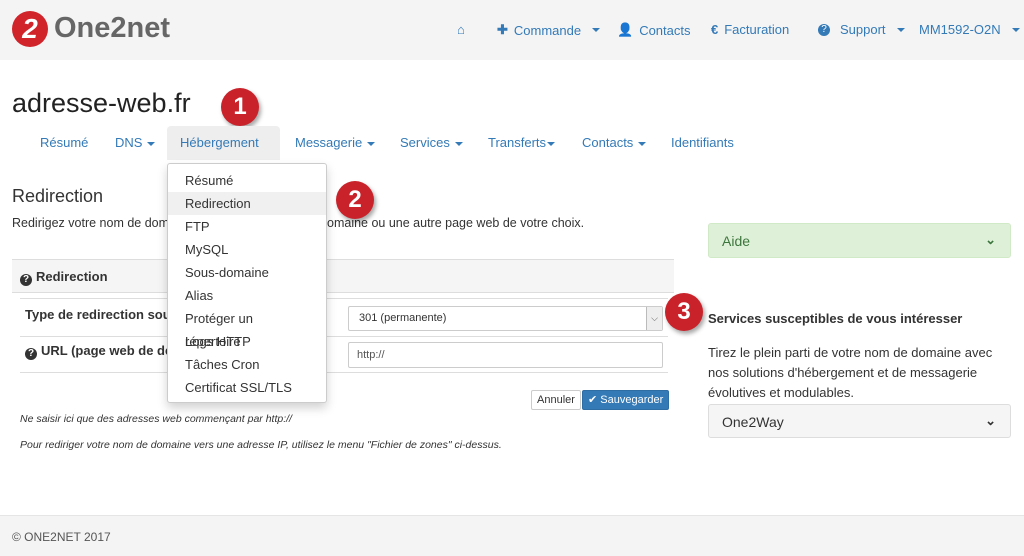  Describe the element at coordinates (736, 241) in the screenshot. I see `aide-label: Aide` at that location.